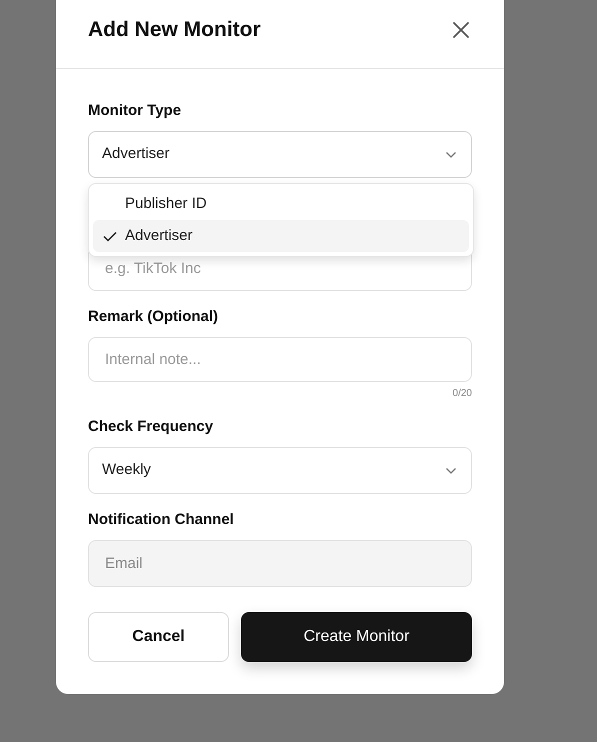  Describe the element at coordinates (135, 111) in the screenshot. I see `field-label: Monitor Type` at that location.